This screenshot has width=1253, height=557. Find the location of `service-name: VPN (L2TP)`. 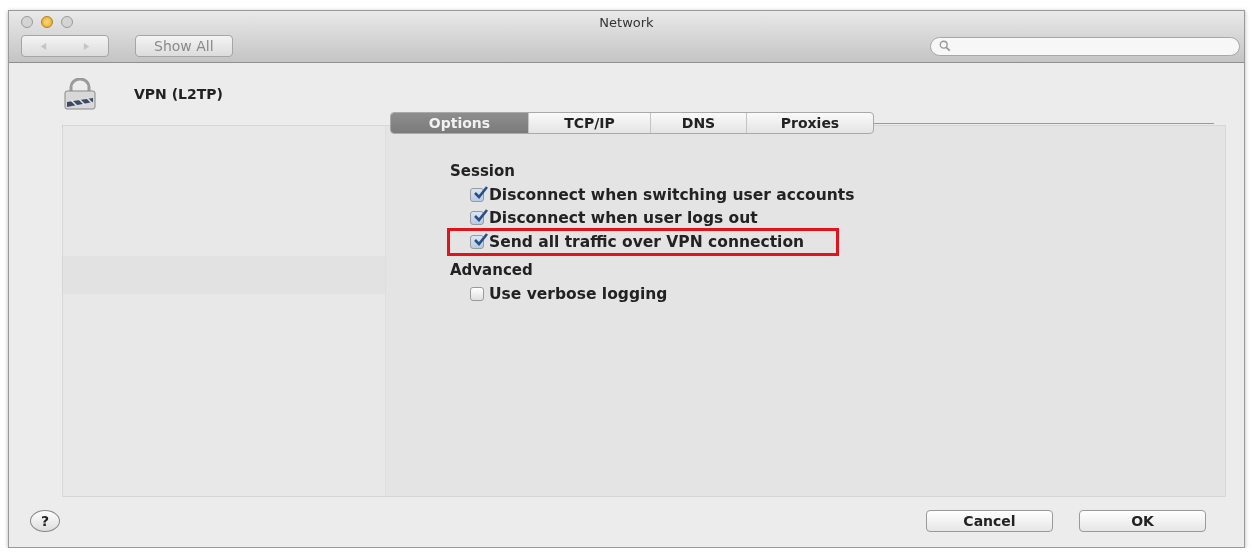

service-name: VPN (L2TP) is located at coordinates (178, 94).